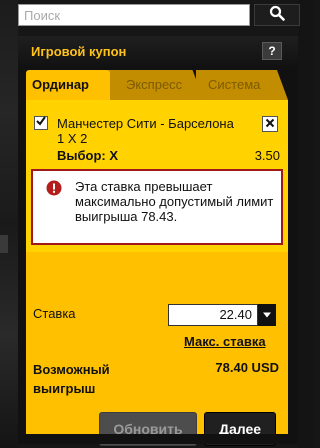  Describe the element at coordinates (242, 85) in the screenshot. I see `tab-system: Система` at that location.